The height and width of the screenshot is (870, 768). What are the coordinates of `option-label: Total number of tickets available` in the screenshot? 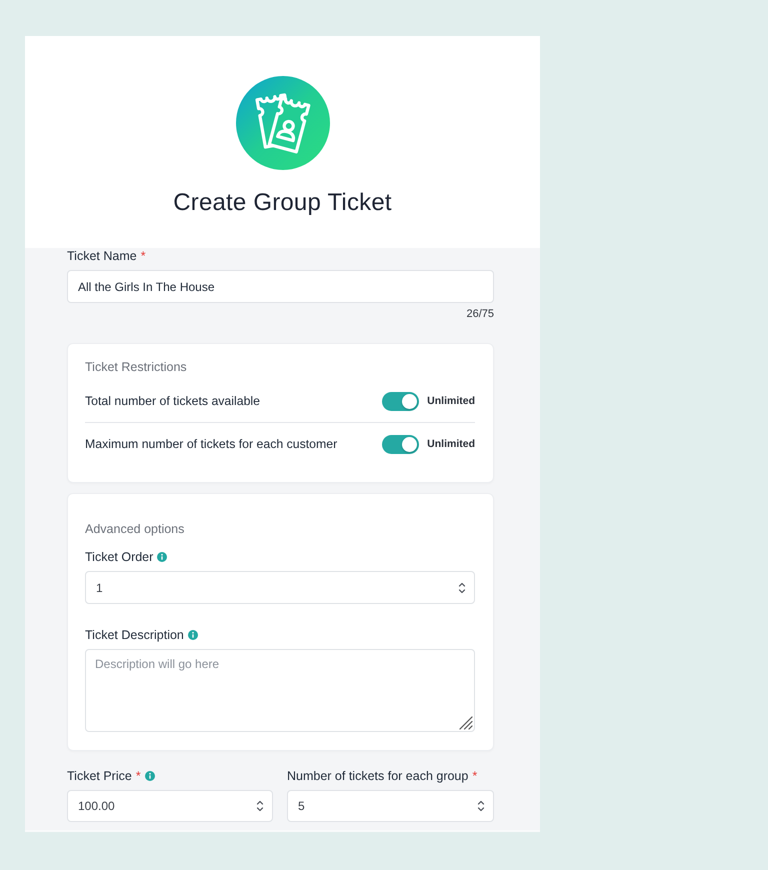 It's located at (172, 401).